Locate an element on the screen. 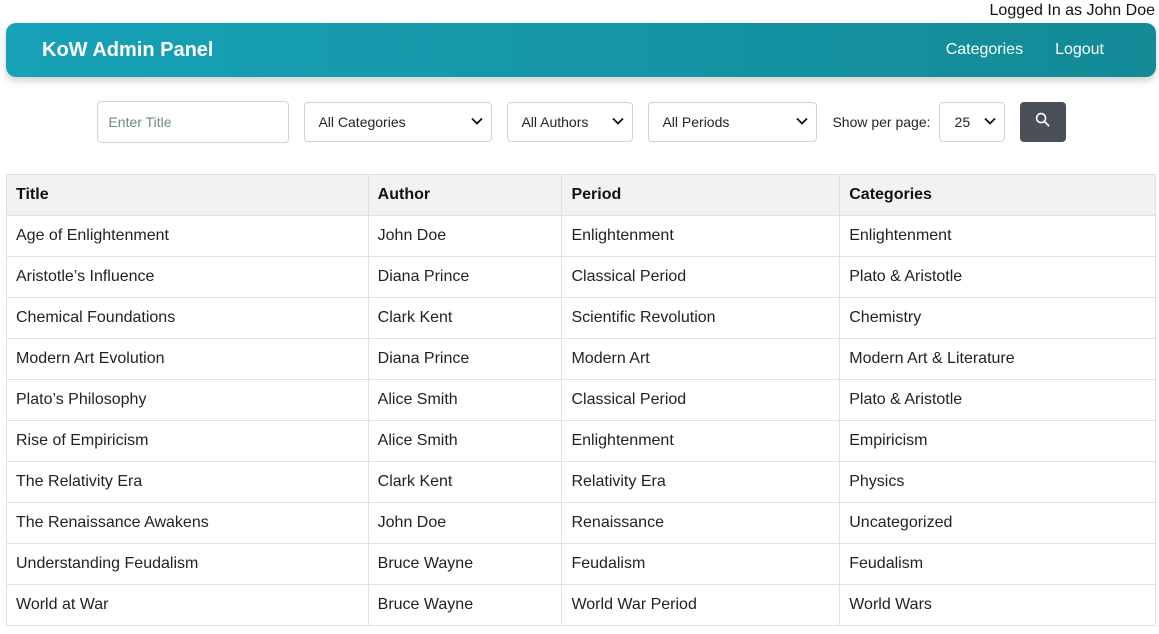 The height and width of the screenshot is (634, 1159). per-page-label: Show per page: is located at coordinates (881, 122).